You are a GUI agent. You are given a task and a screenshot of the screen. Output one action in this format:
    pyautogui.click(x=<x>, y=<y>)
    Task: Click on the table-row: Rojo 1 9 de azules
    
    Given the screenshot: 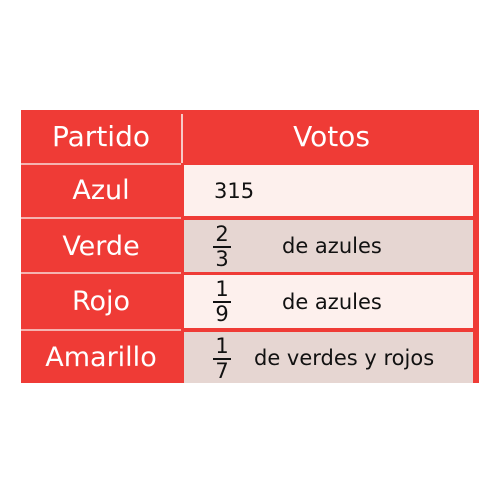 What is the action you would take?
    pyautogui.click(x=250, y=301)
    